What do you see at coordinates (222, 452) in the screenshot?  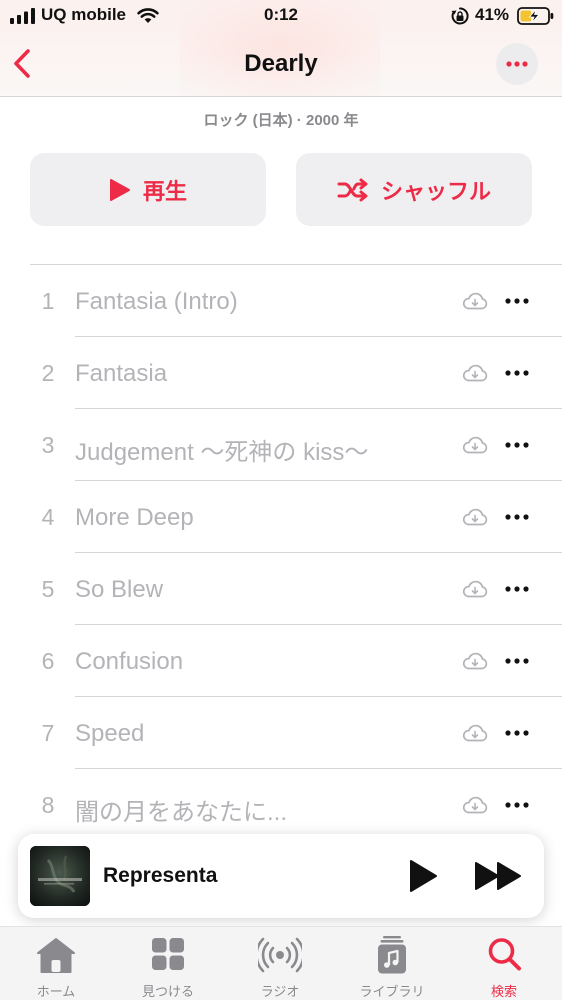 I see `track-title: Judgement 〜死神の kiss〜` at bounding box center [222, 452].